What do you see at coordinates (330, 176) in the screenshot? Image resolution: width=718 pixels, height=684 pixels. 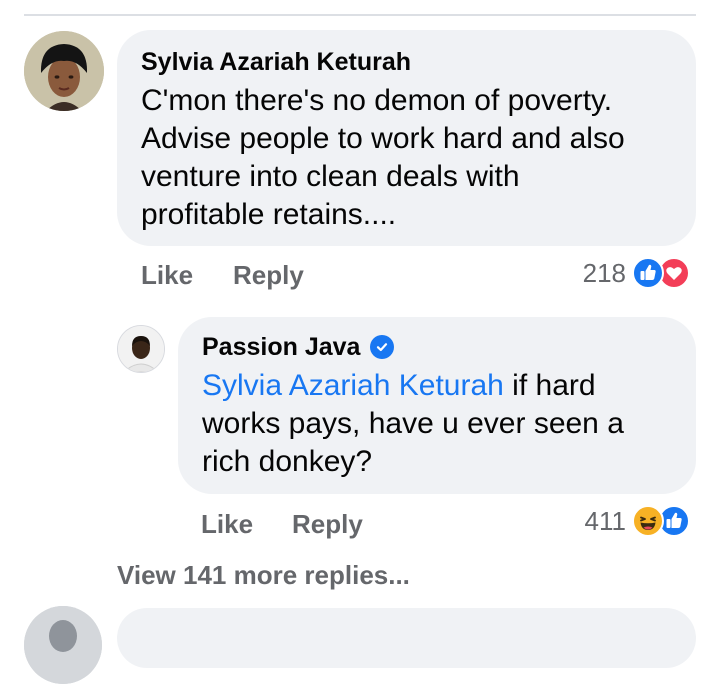 I see `comment-line: venture into clean deals with` at bounding box center [330, 176].